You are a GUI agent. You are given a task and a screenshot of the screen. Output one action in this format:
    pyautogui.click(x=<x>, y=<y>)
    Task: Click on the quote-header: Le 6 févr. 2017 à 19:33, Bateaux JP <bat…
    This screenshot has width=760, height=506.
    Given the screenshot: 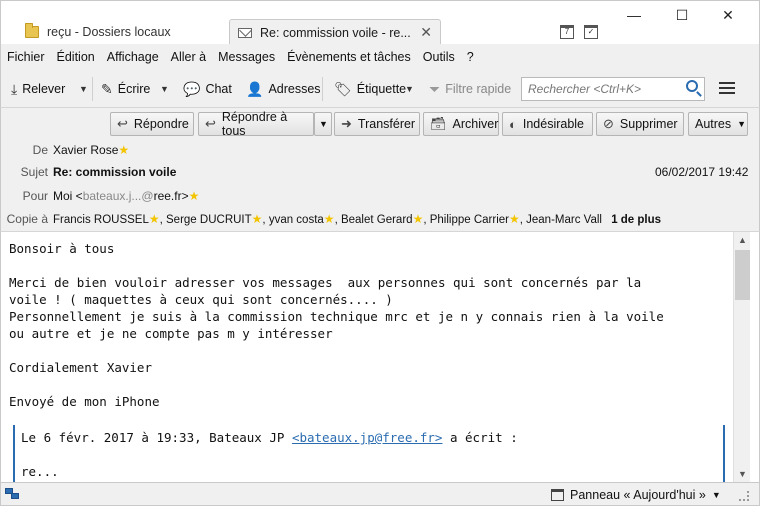 What is the action you would take?
    pyautogui.click(x=269, y=437)
    